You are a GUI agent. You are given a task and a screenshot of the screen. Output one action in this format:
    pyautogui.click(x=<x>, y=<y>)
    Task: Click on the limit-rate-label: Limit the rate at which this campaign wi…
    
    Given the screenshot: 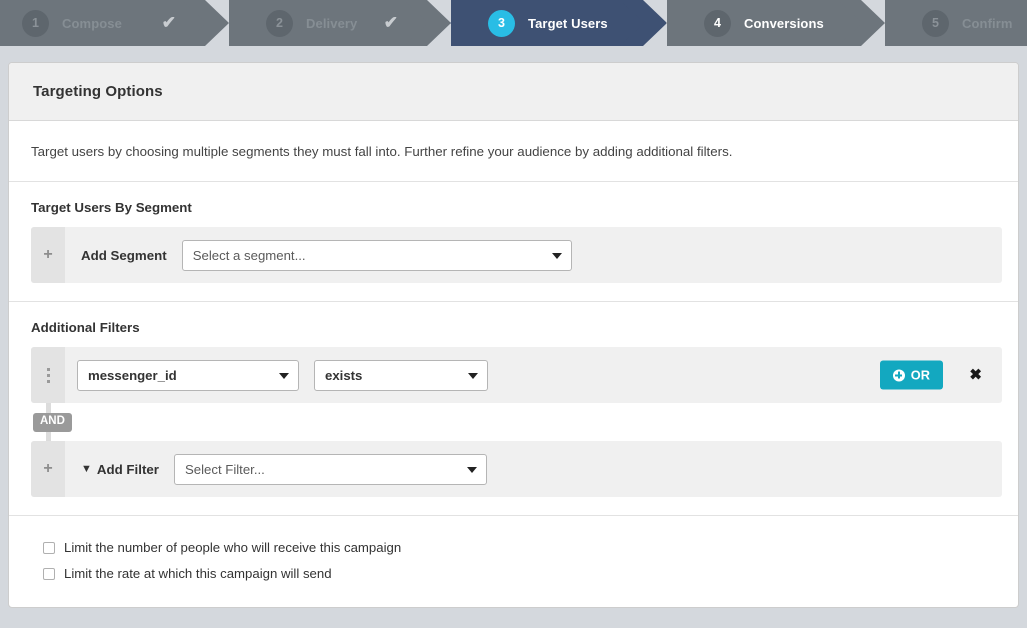 What is the action you would take?
    pyautogui.click(x=198, y=574)
    